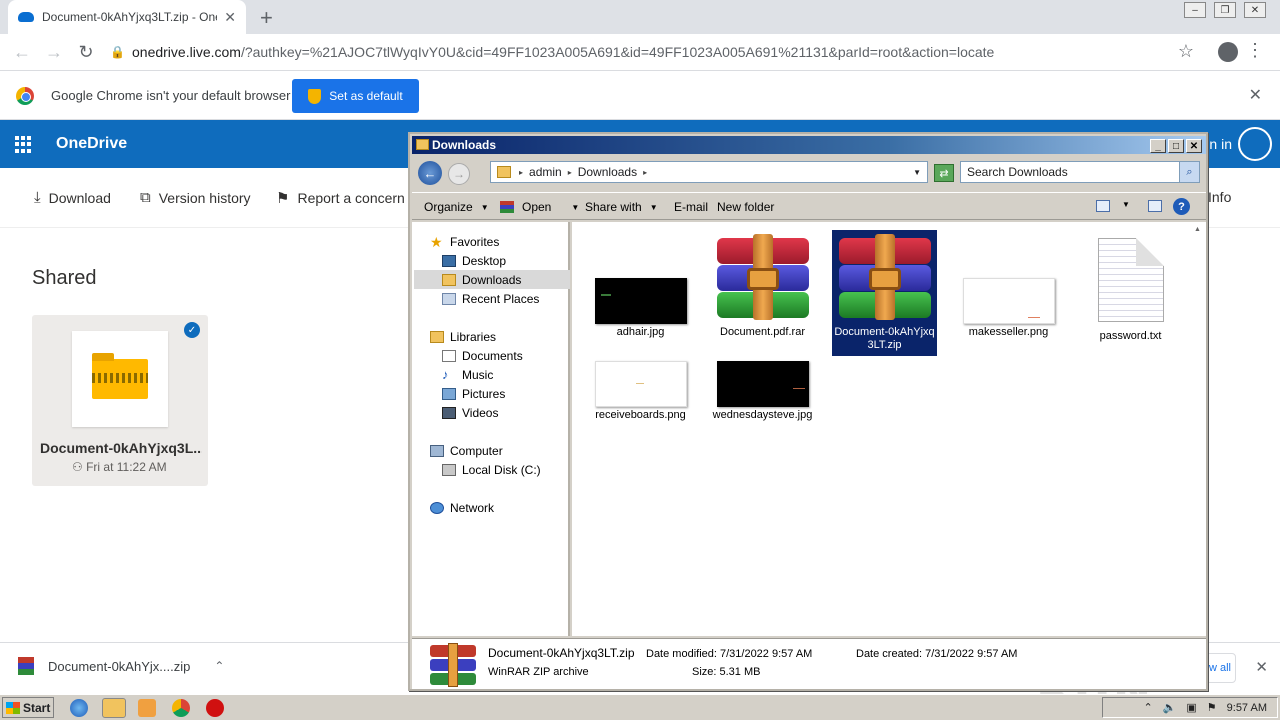  Describe the element at coordinates (147, 708) in the screenshot. I see `media-player-icon` at that location.